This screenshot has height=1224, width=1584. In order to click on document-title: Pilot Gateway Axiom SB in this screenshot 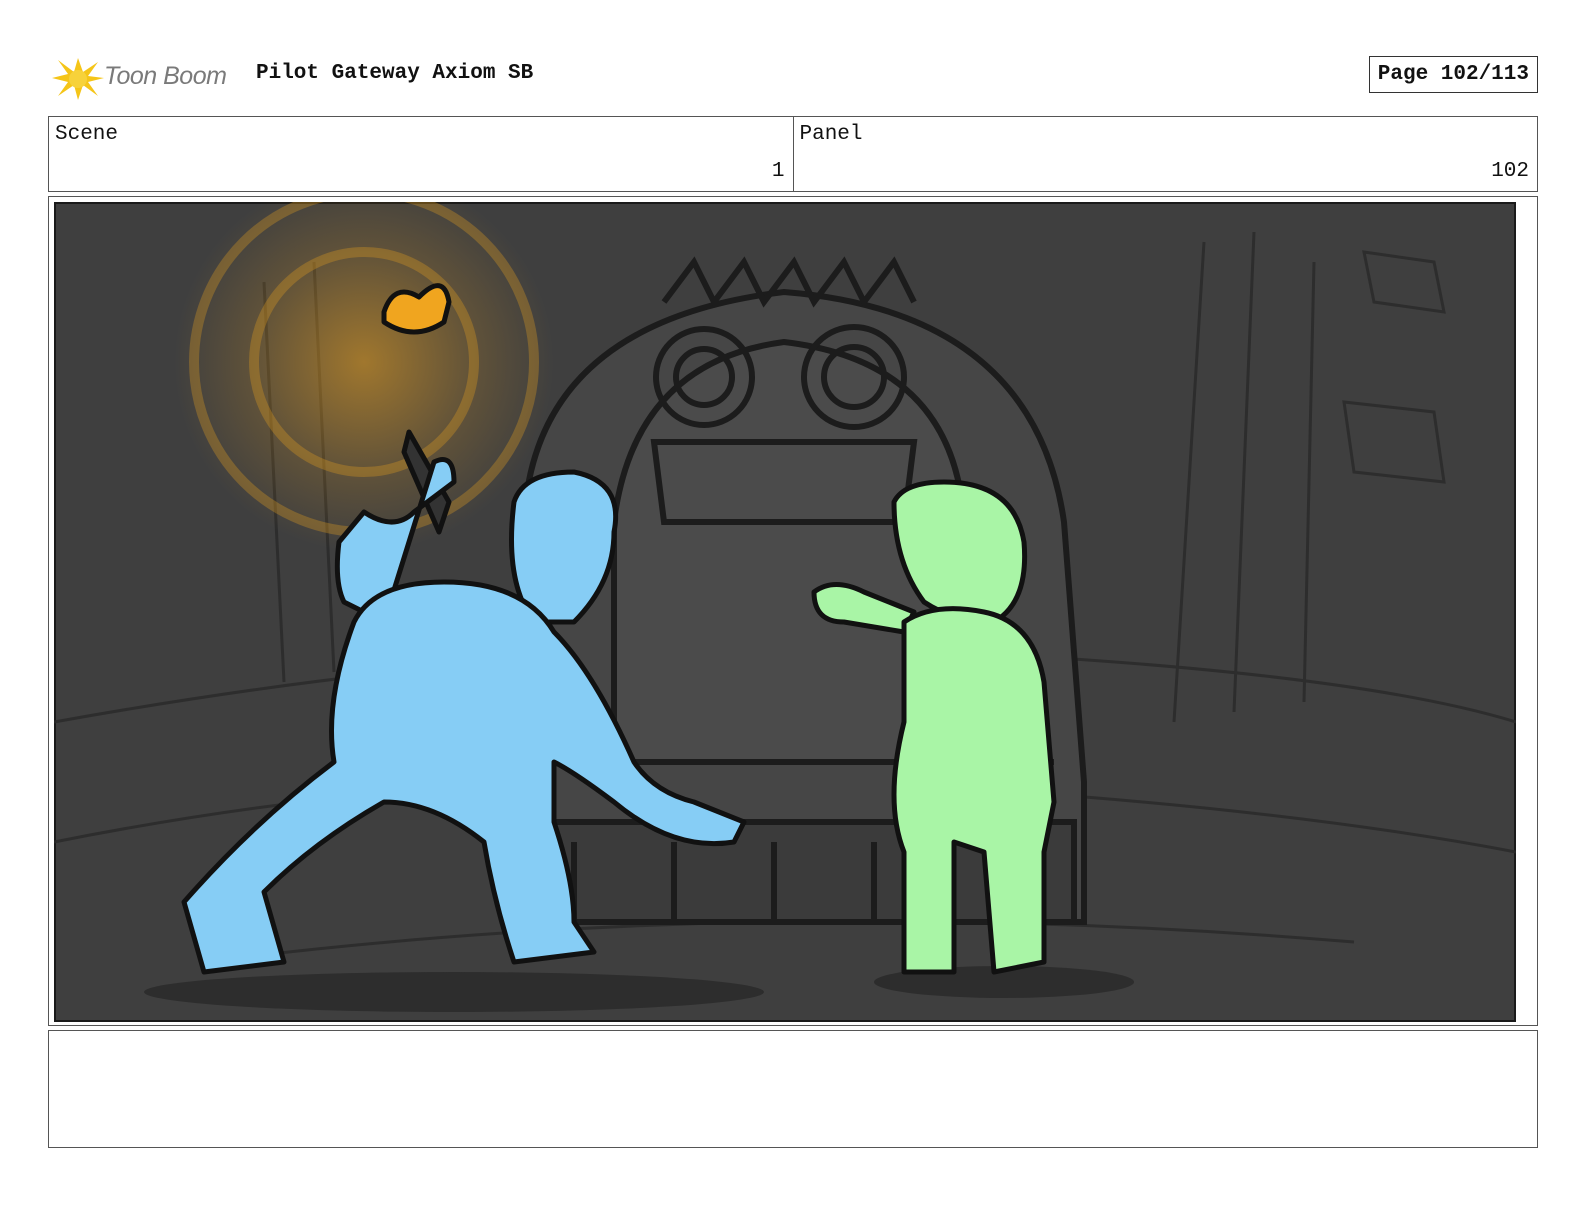, I will do `click(395, 73)`.